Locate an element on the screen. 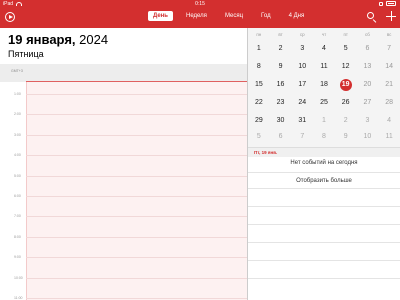 The image size is (400, 300). hour-label: 9:00 is located at coordinates (17, 257).